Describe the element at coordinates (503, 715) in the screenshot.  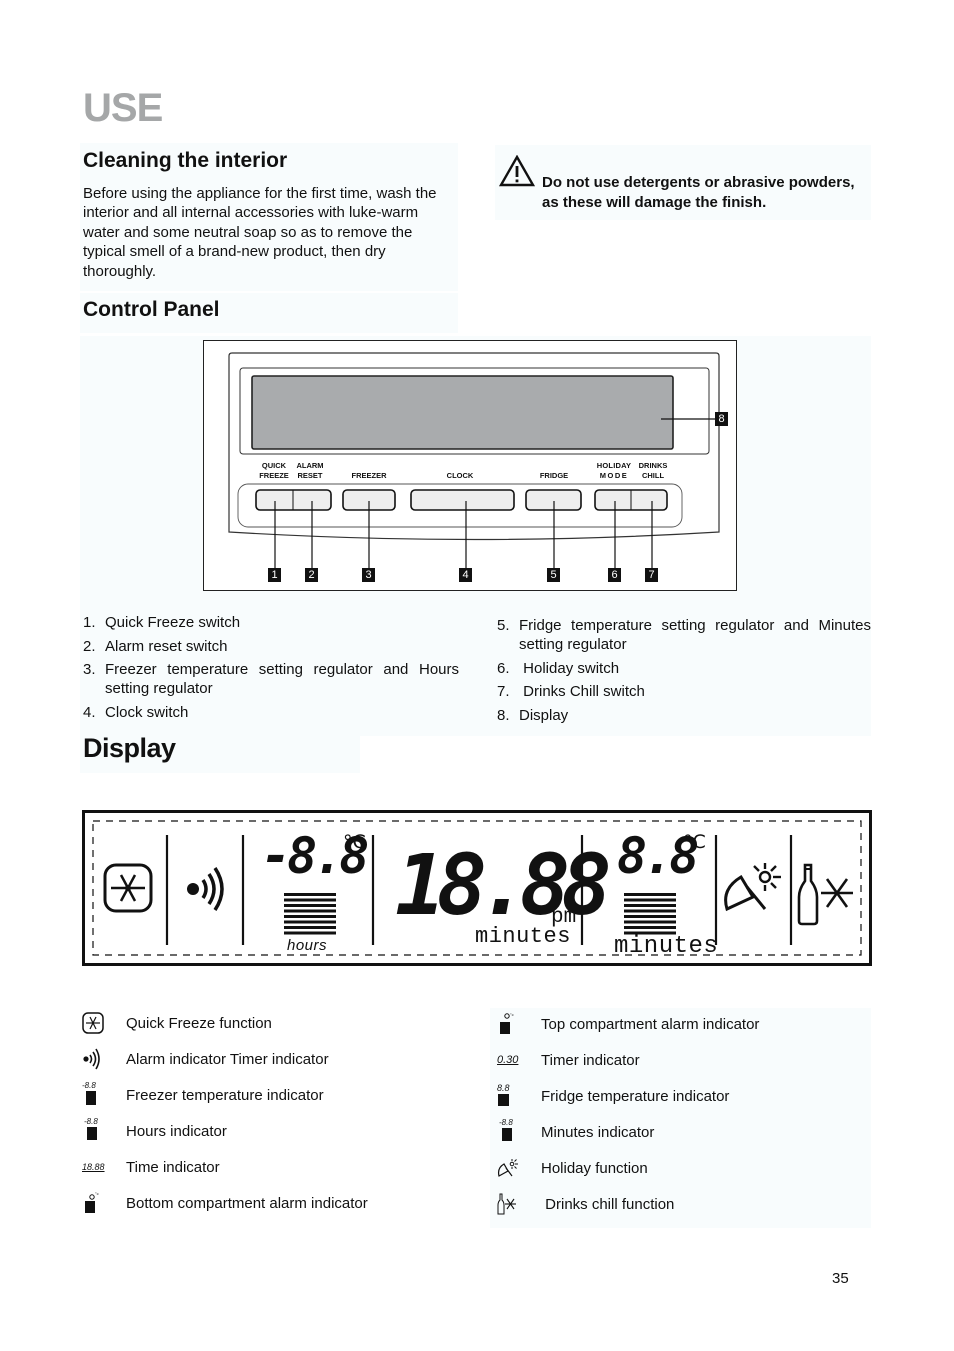
I see `item-number: 8.` at that location.